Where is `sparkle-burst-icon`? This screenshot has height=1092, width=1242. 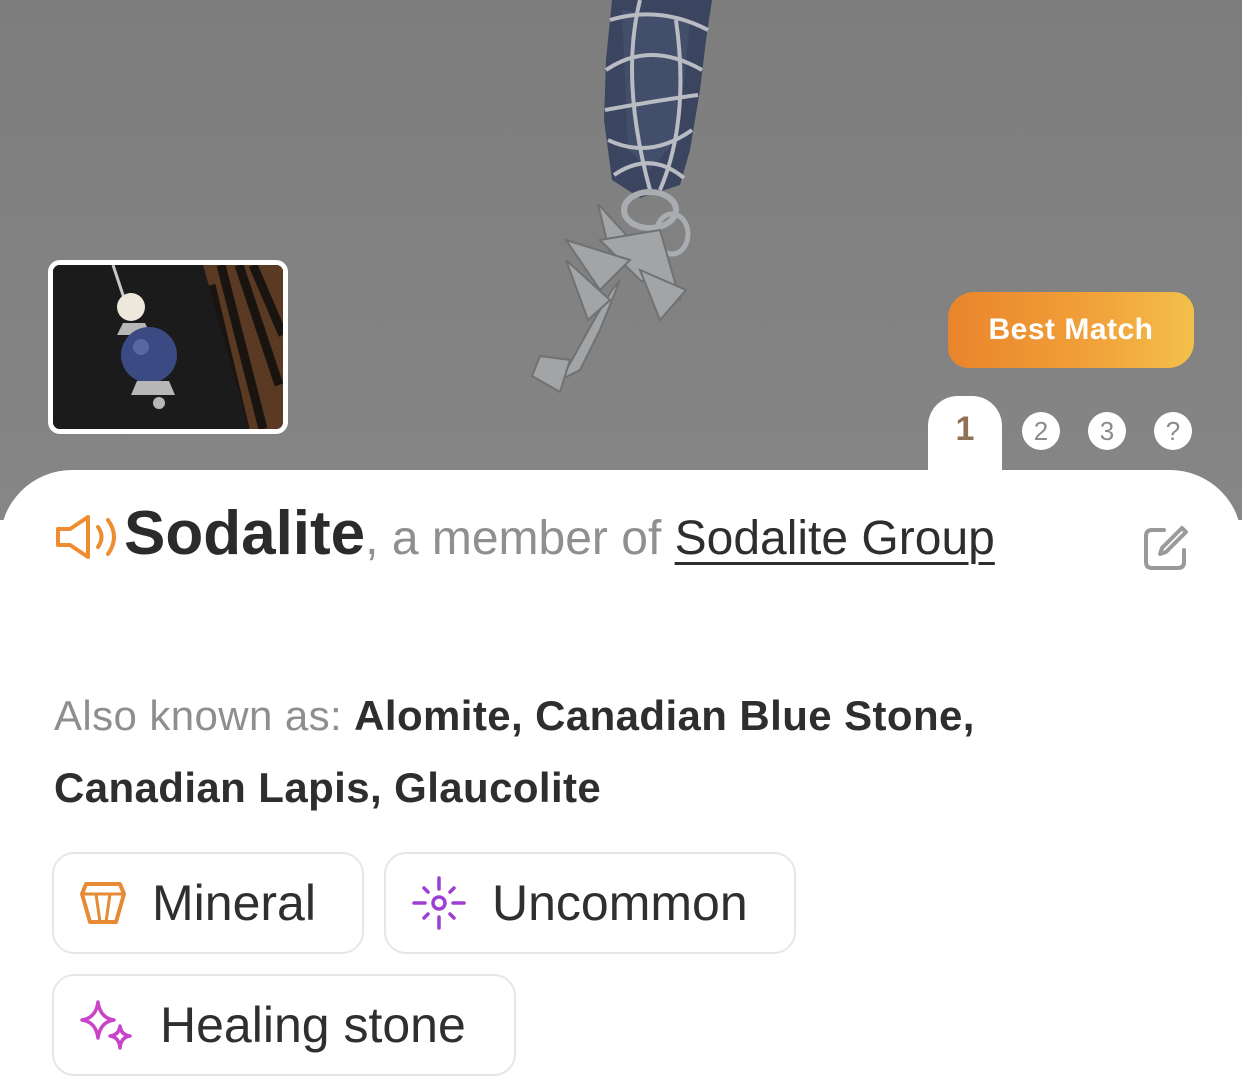
sparkle-burst-icon is located at coordinates (439, 903).